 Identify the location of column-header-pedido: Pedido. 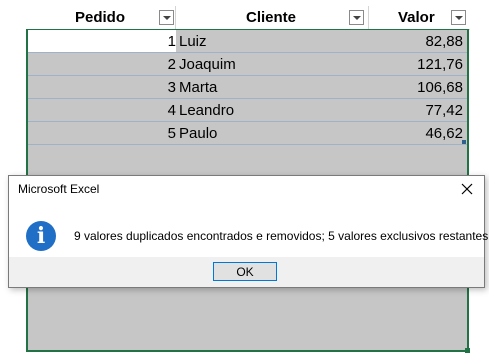
(101, 18).